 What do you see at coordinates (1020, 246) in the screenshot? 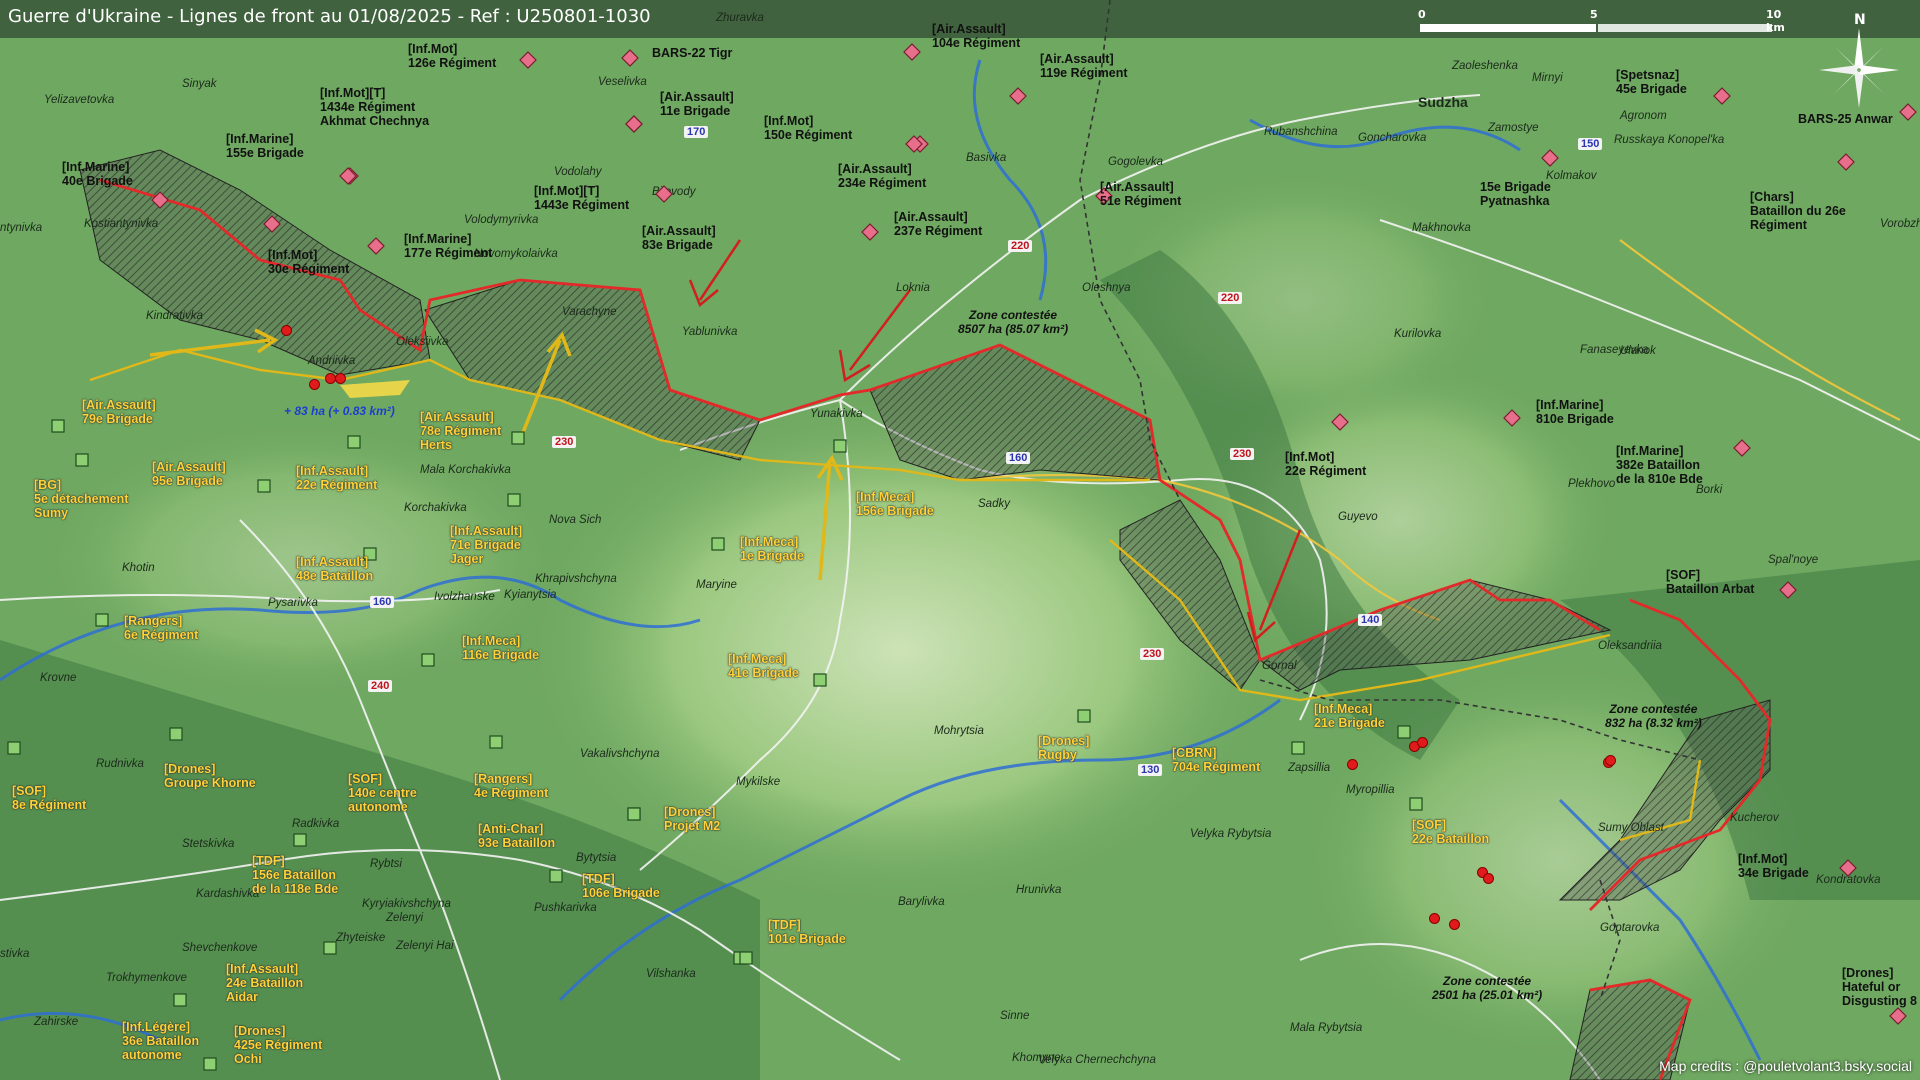
I see `road-number-label: 220` at bounding box center [1020, 246].